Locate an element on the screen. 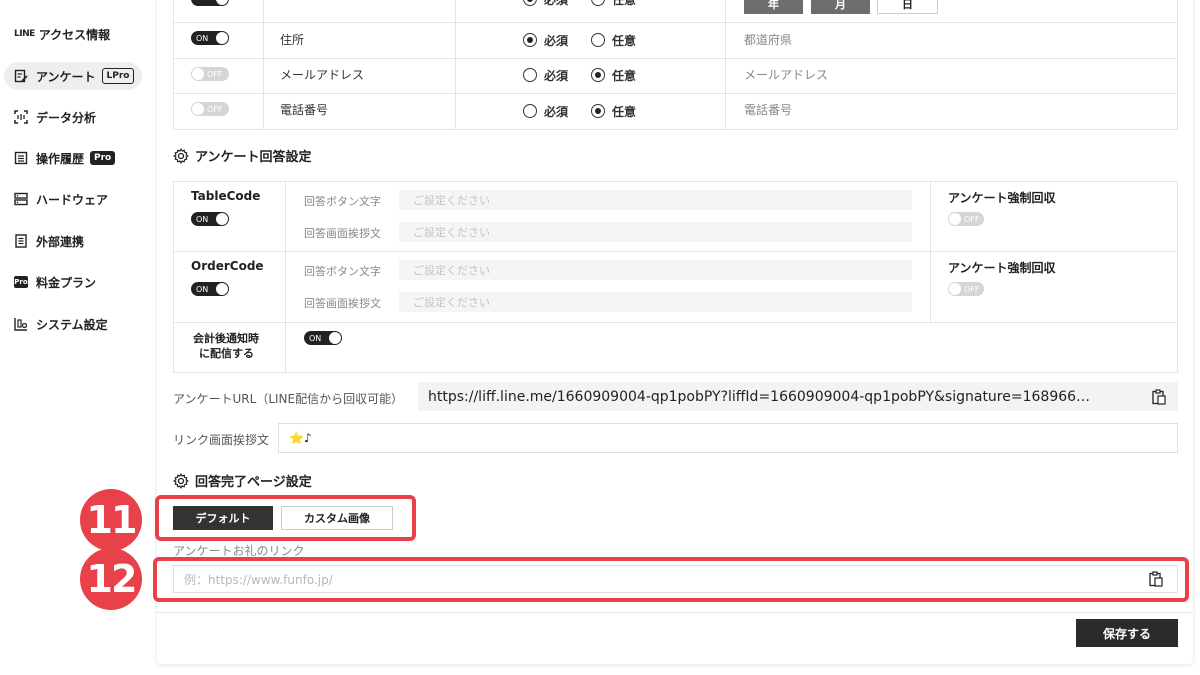  phone-placeholder: 電話番号 is located at coordinates (768, 110).